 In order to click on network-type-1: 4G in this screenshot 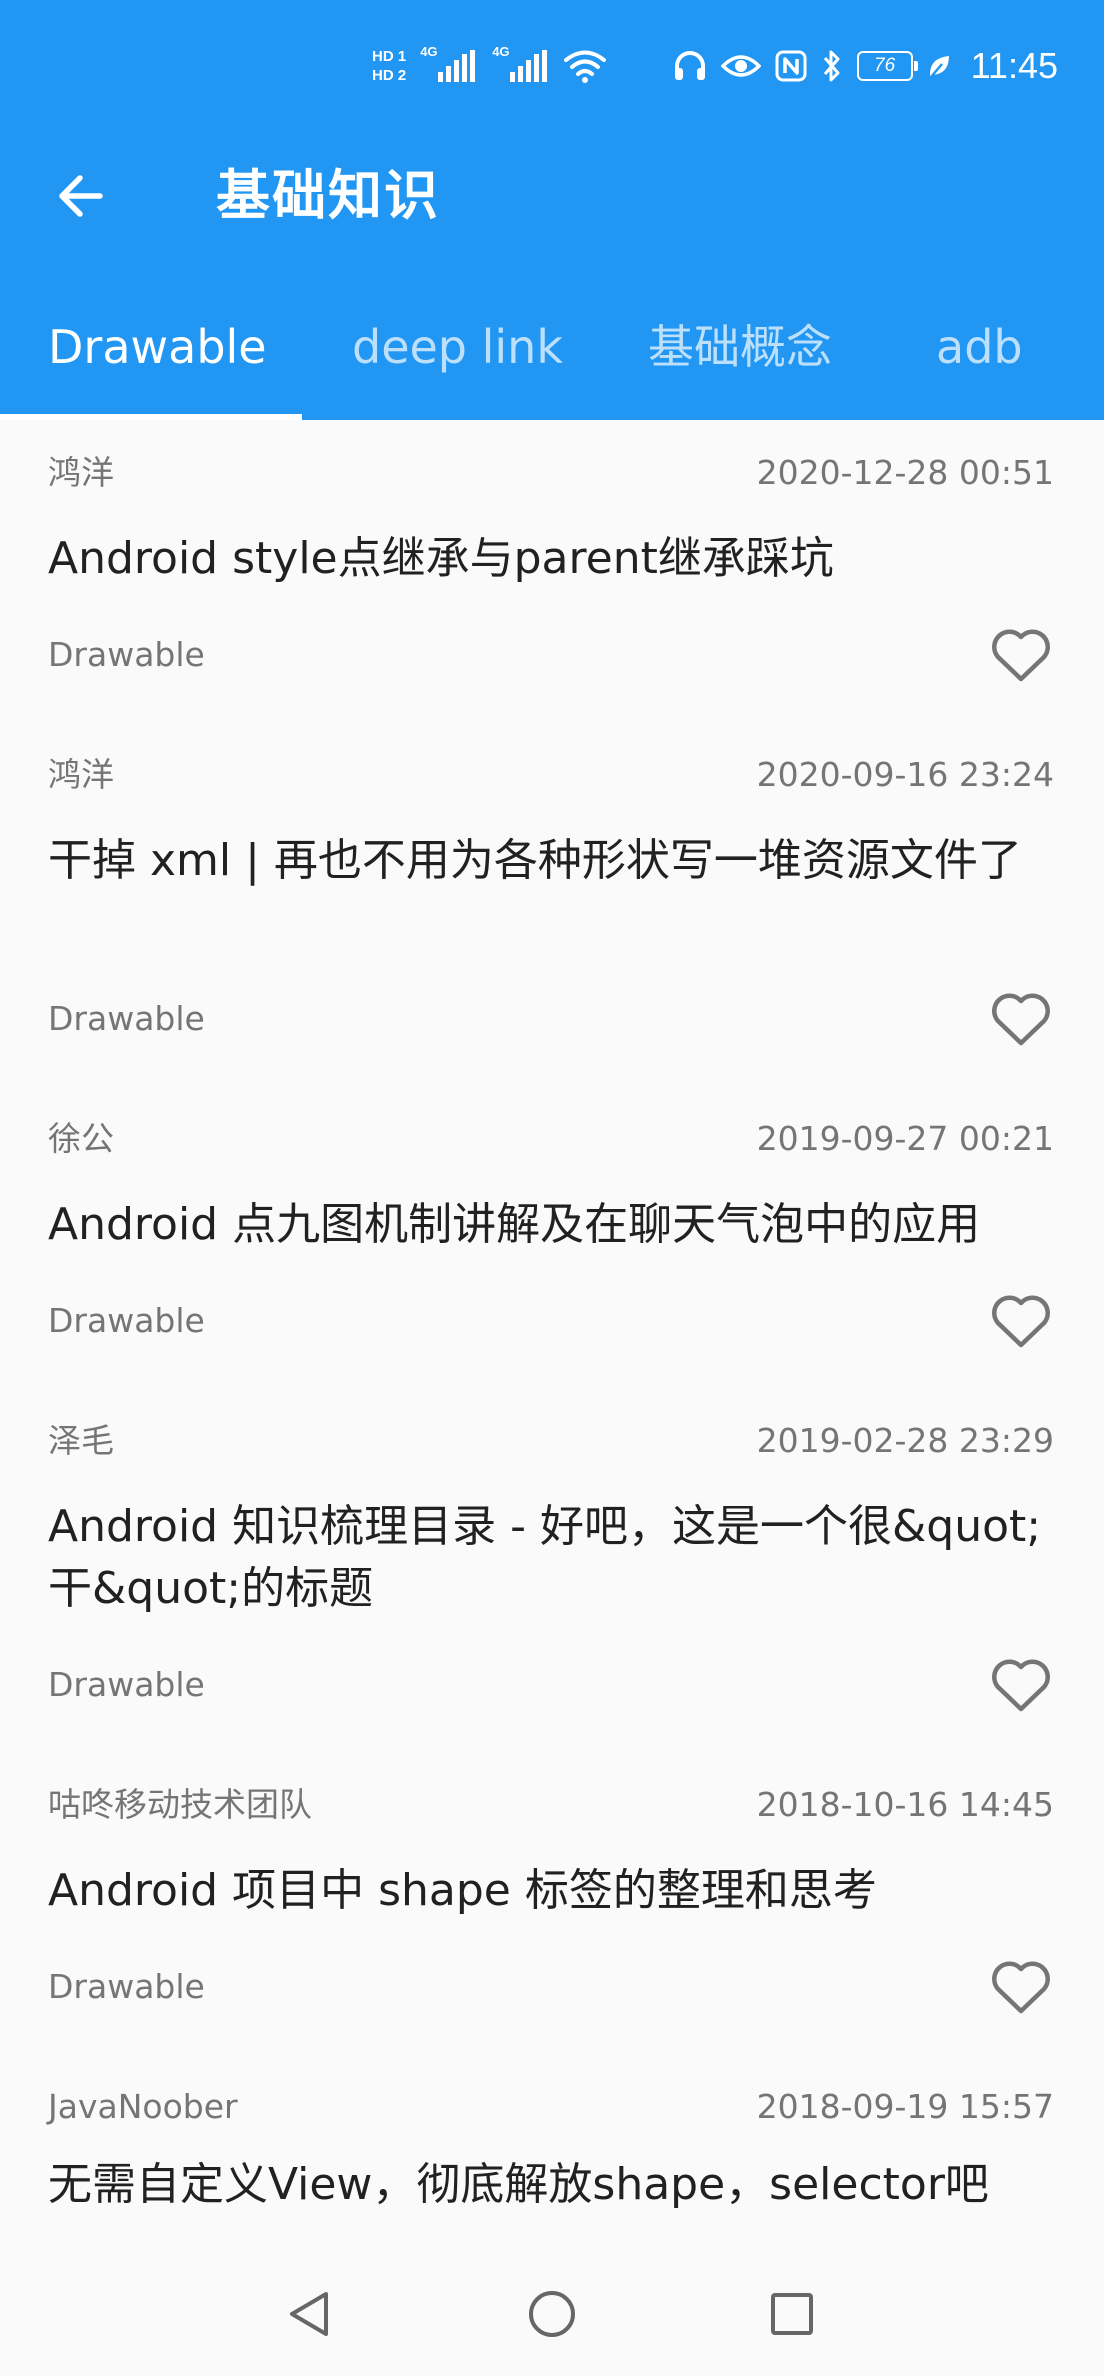, I will do `click(429, 51)`.